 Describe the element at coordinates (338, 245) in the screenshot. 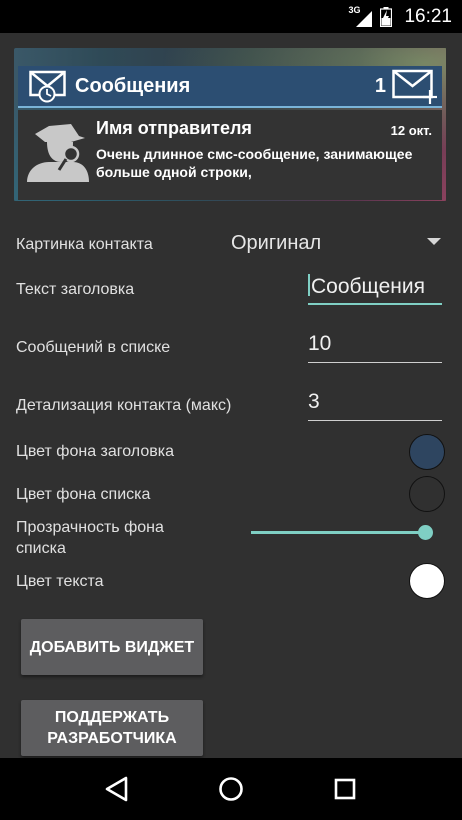

I see `contact-picture-dropdown: Оригинал` at that location.